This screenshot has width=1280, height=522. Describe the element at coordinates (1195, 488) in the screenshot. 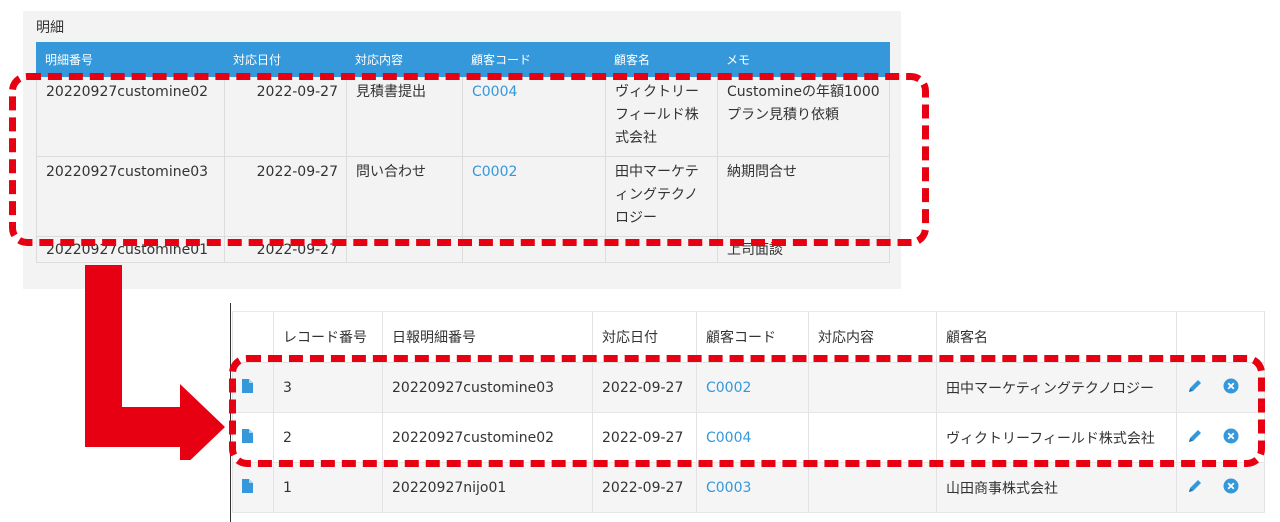

I see `pencil-icon` at that location.